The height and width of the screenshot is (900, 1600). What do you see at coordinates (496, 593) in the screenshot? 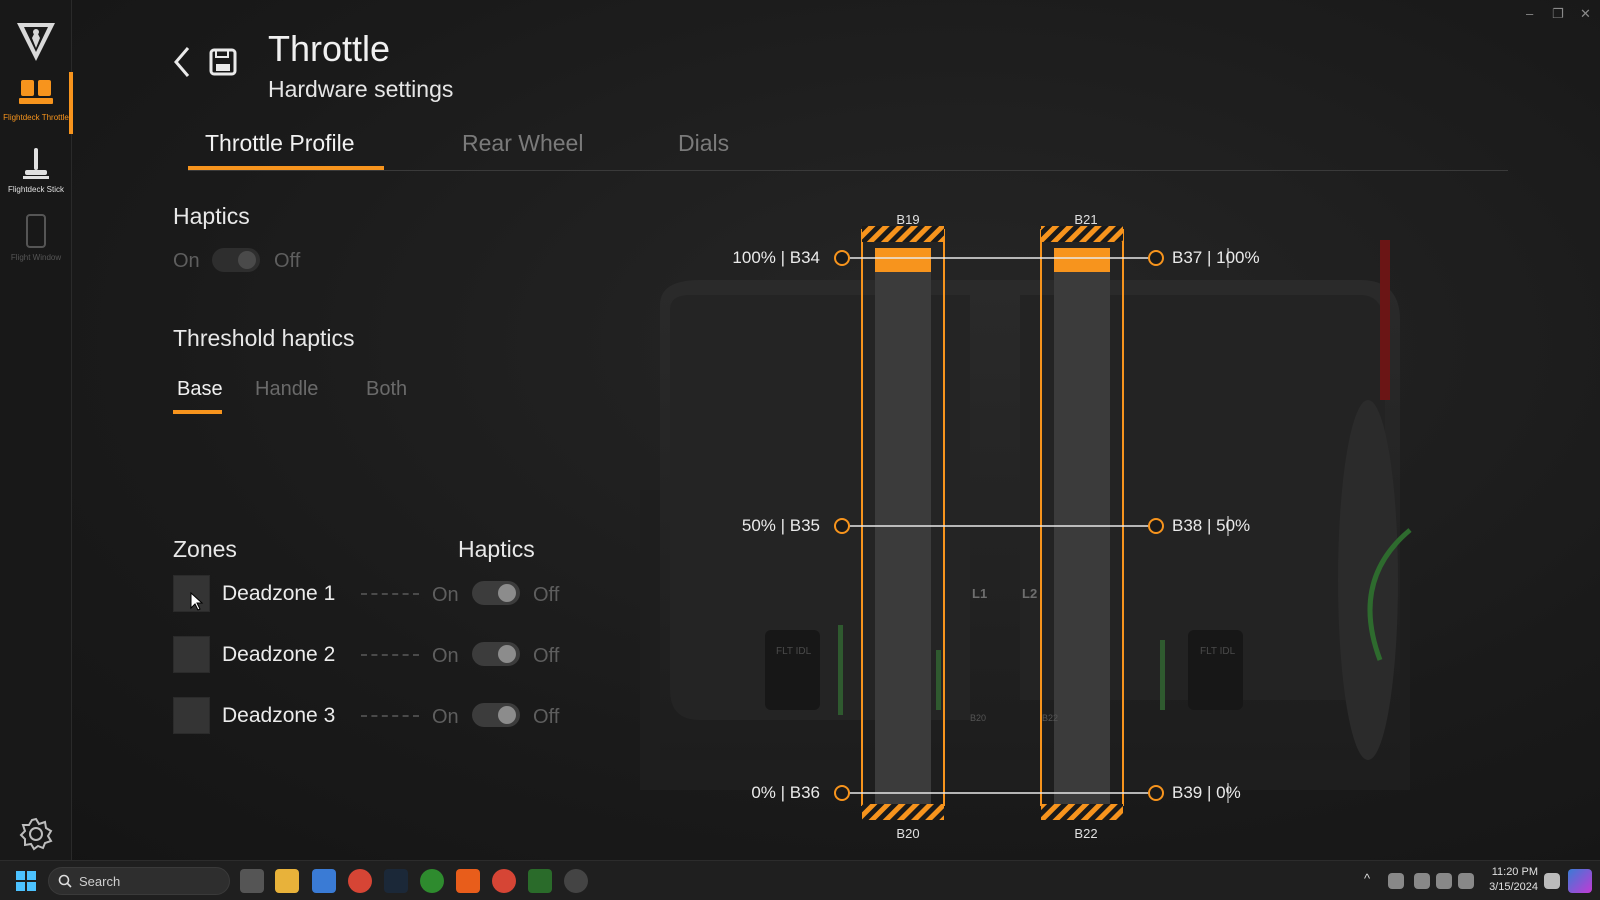
I see `deadzone-1-toggle` at bounding box center [496, 593].